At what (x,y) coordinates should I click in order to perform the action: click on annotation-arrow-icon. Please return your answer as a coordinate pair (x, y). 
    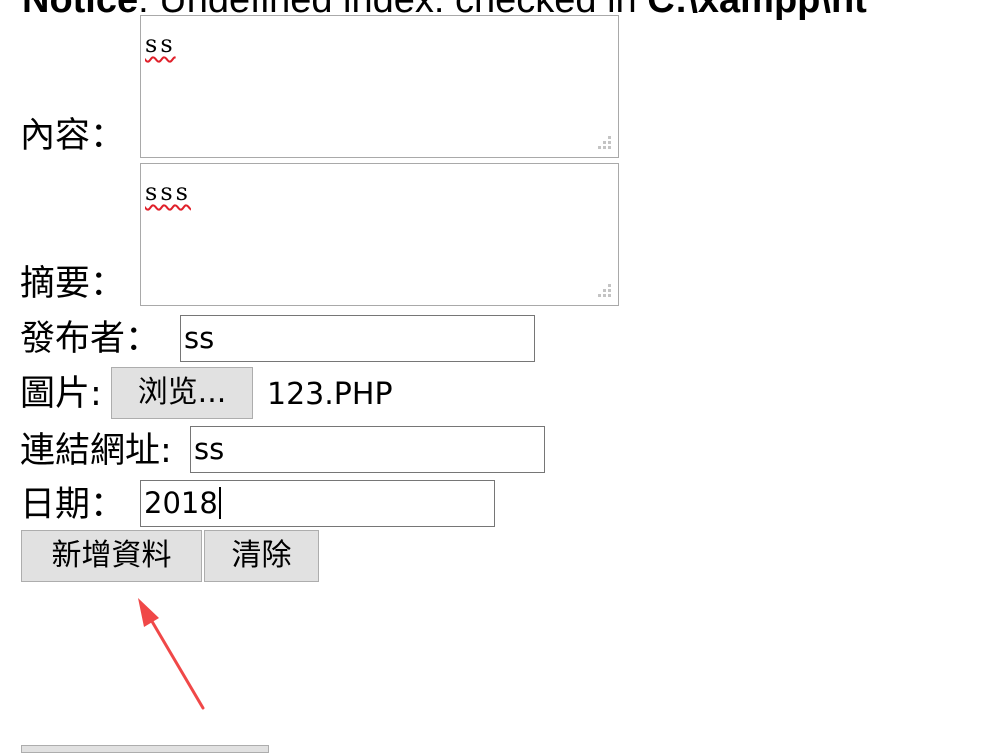
    Looking at the image, I should click on (171, 654).